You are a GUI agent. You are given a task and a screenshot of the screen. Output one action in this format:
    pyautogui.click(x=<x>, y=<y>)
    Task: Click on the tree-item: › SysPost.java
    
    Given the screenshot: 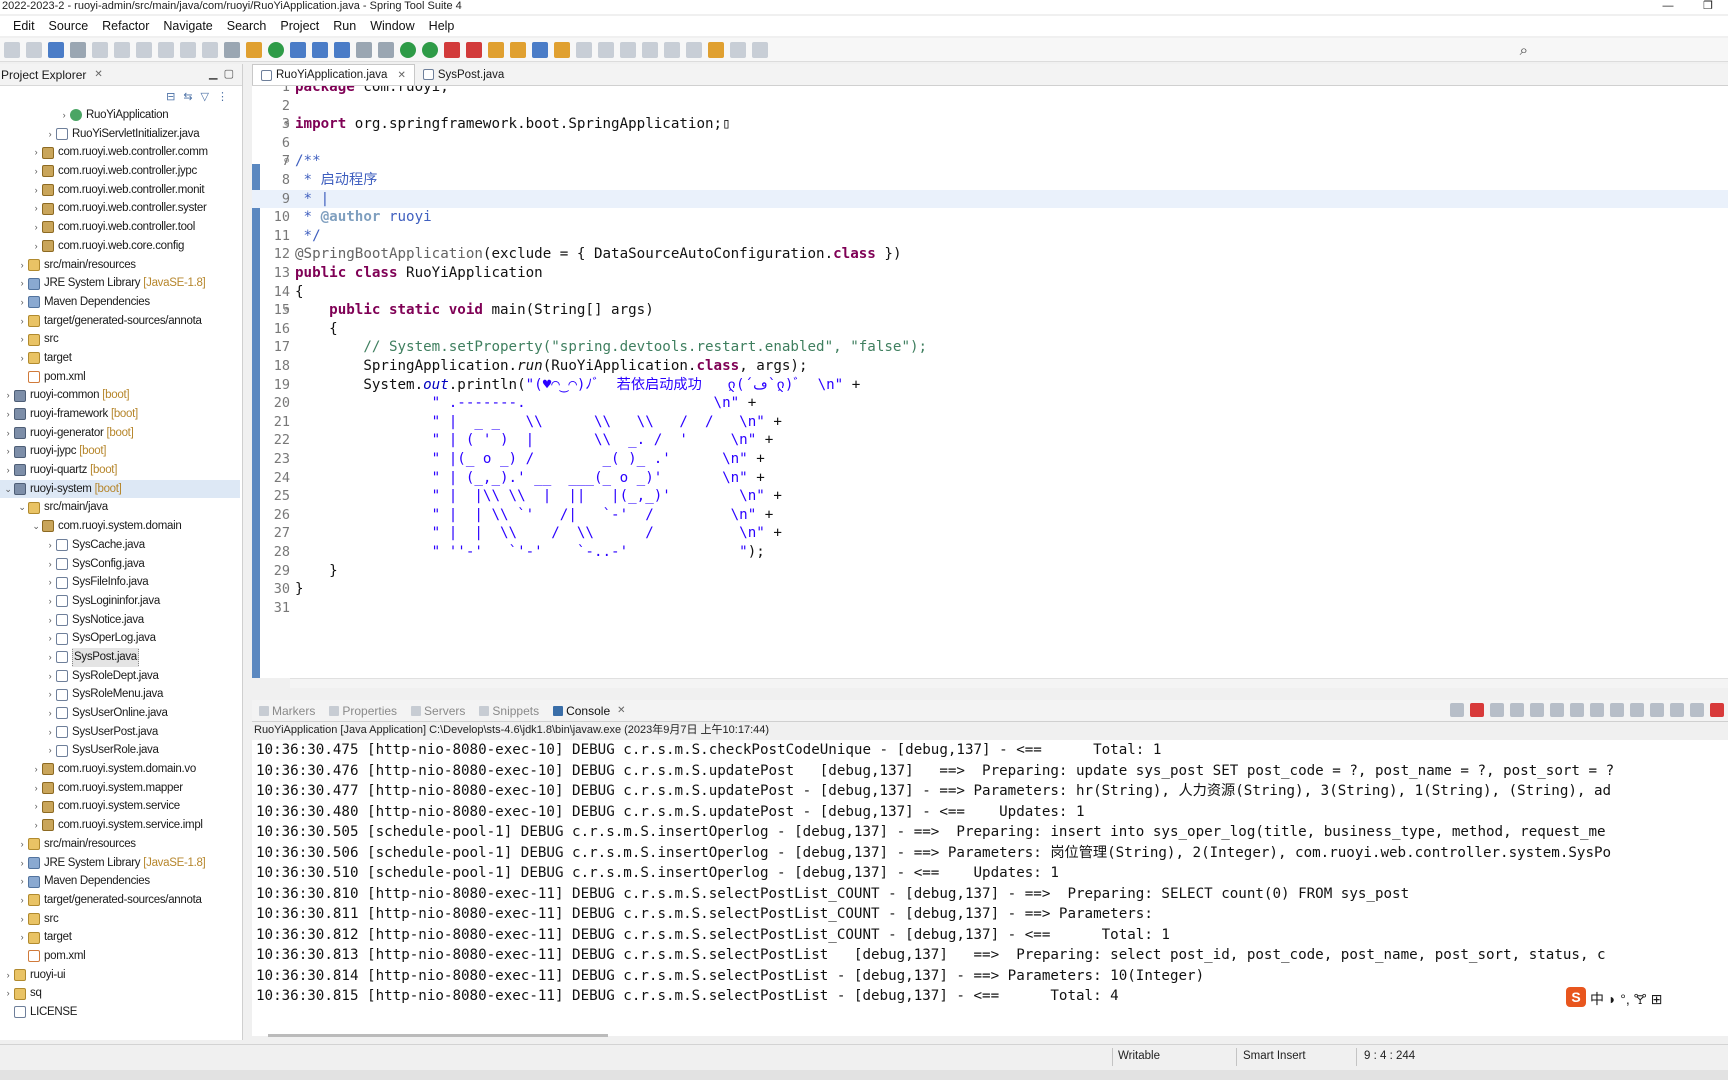 What is the action you would take?
    pyautogui.click(x=120, y=657)
    